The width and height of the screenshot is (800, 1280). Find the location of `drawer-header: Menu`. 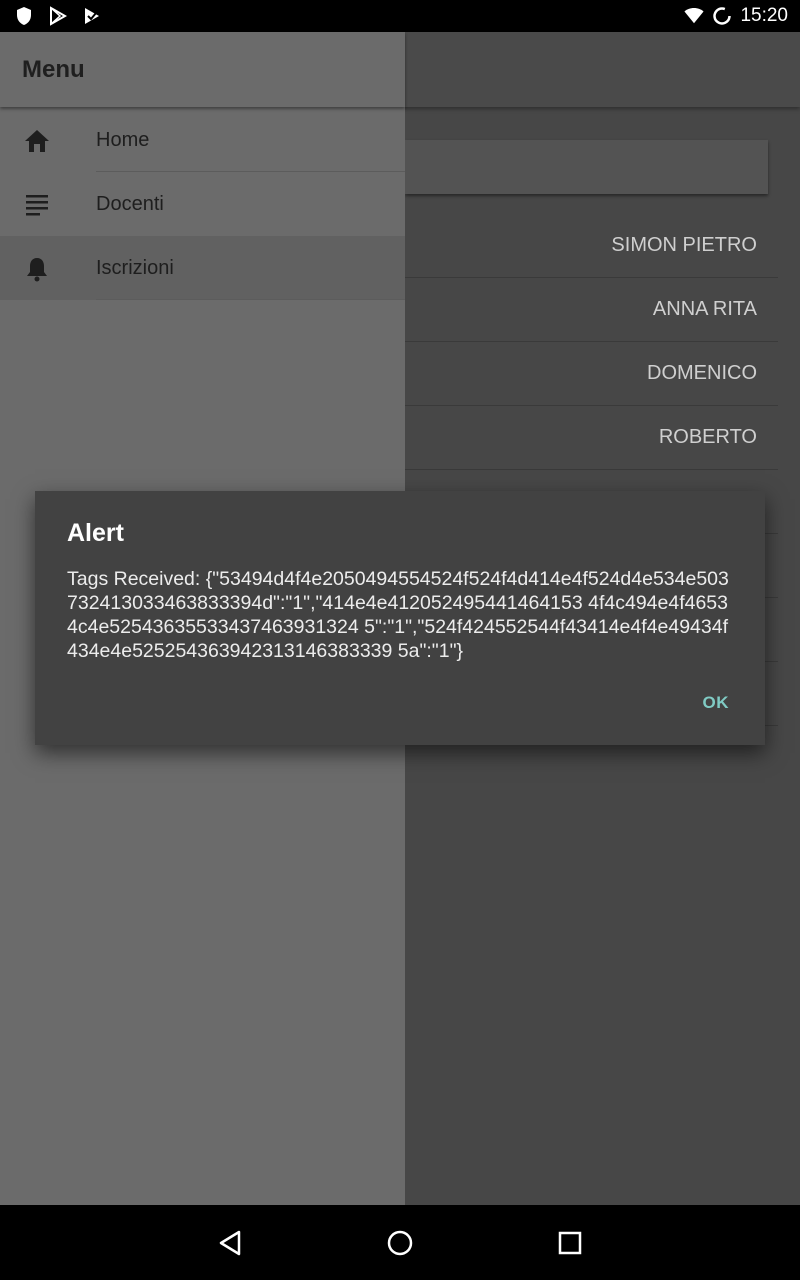

drawer-header: Menu is located at coordinates (202, 69).